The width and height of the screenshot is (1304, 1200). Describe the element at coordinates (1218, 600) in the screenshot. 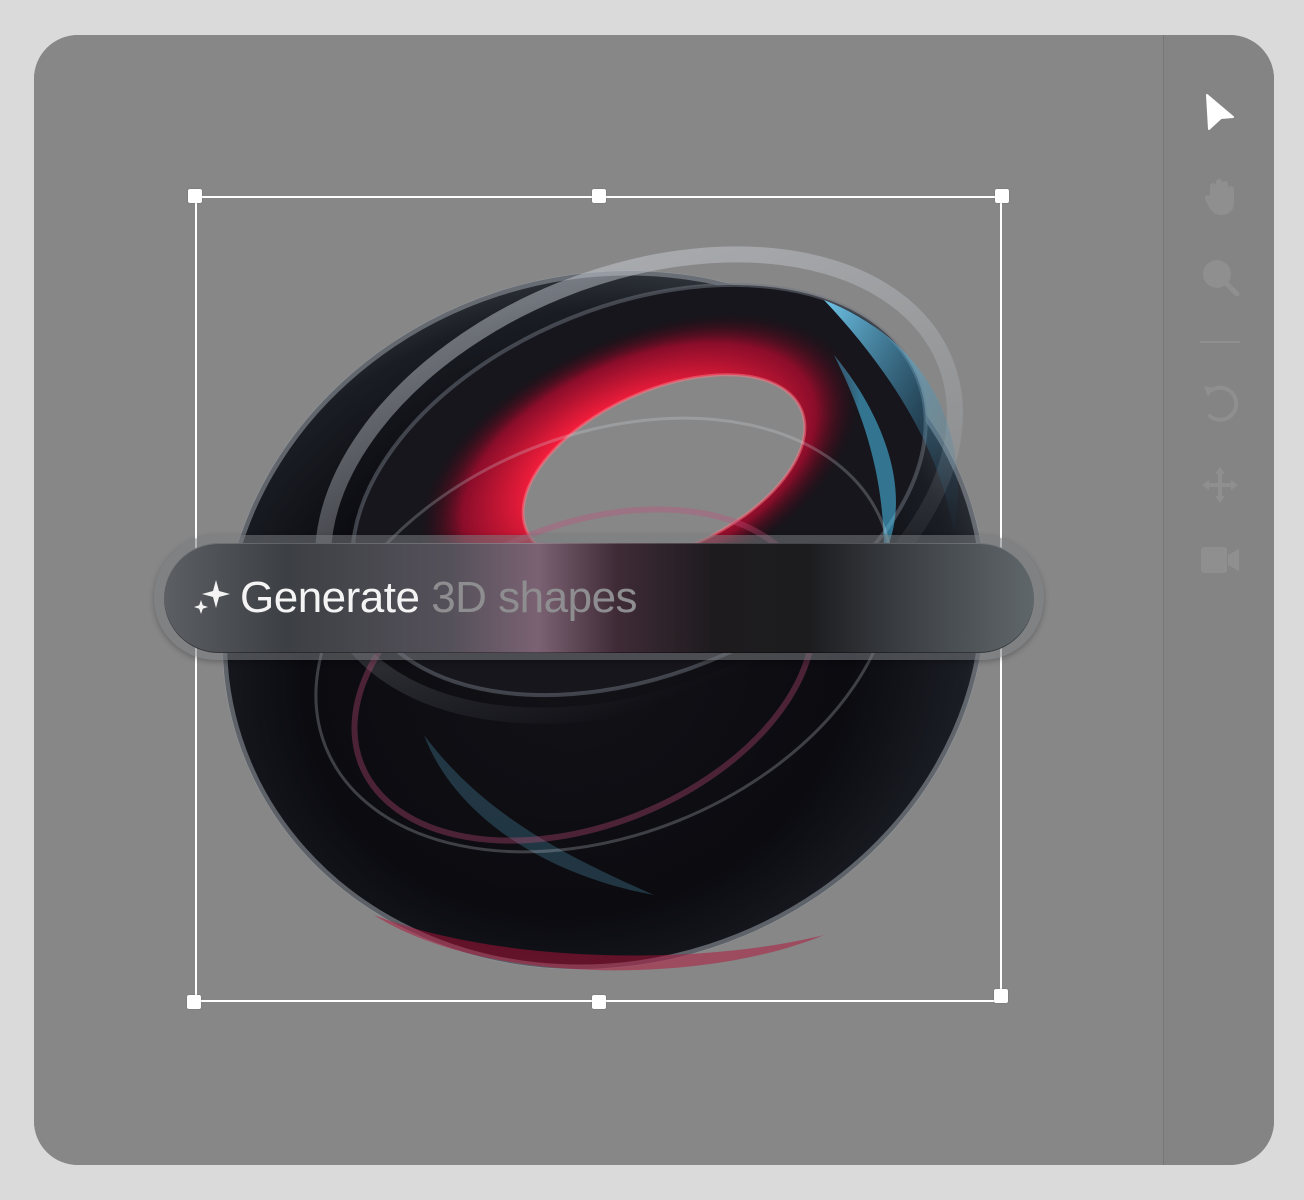

I see `tool-sidebar` at that location.